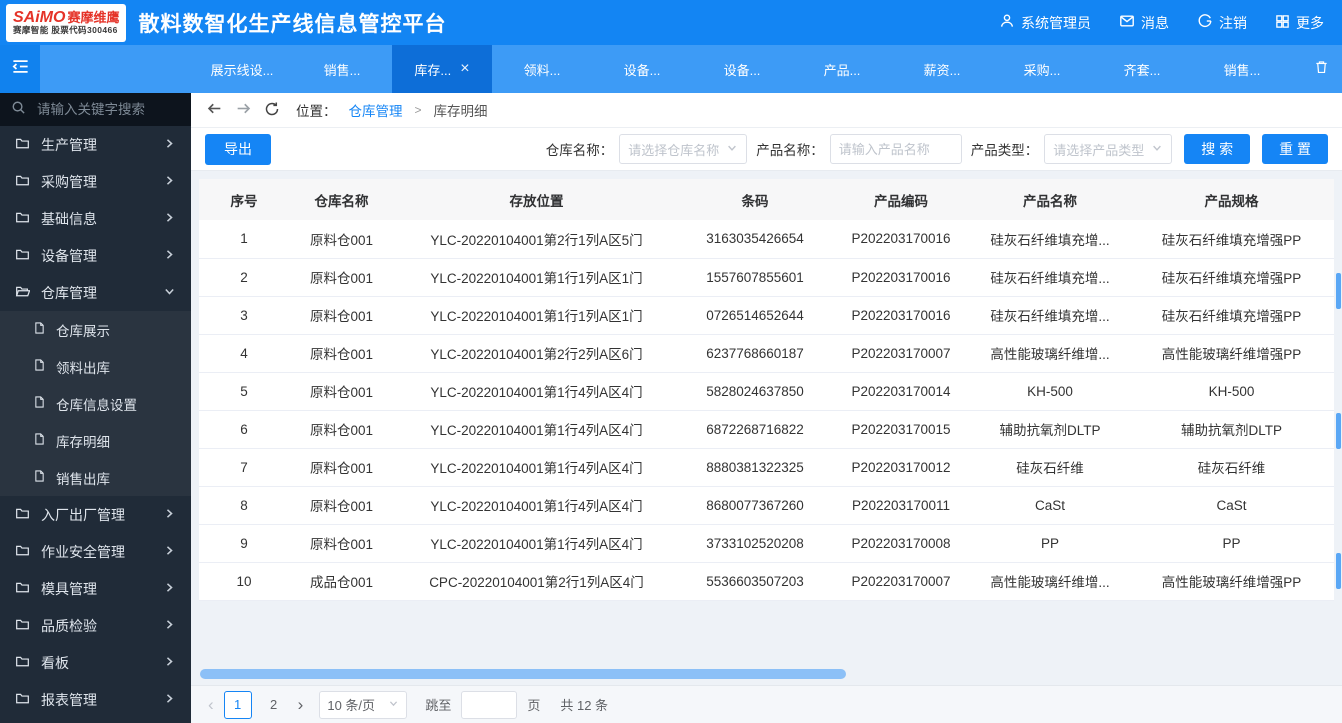 Image resolution: width=1342 pixels, height=723 pixels. I want to click on sidebar-item: 作业安全管理, so click(95, 551).